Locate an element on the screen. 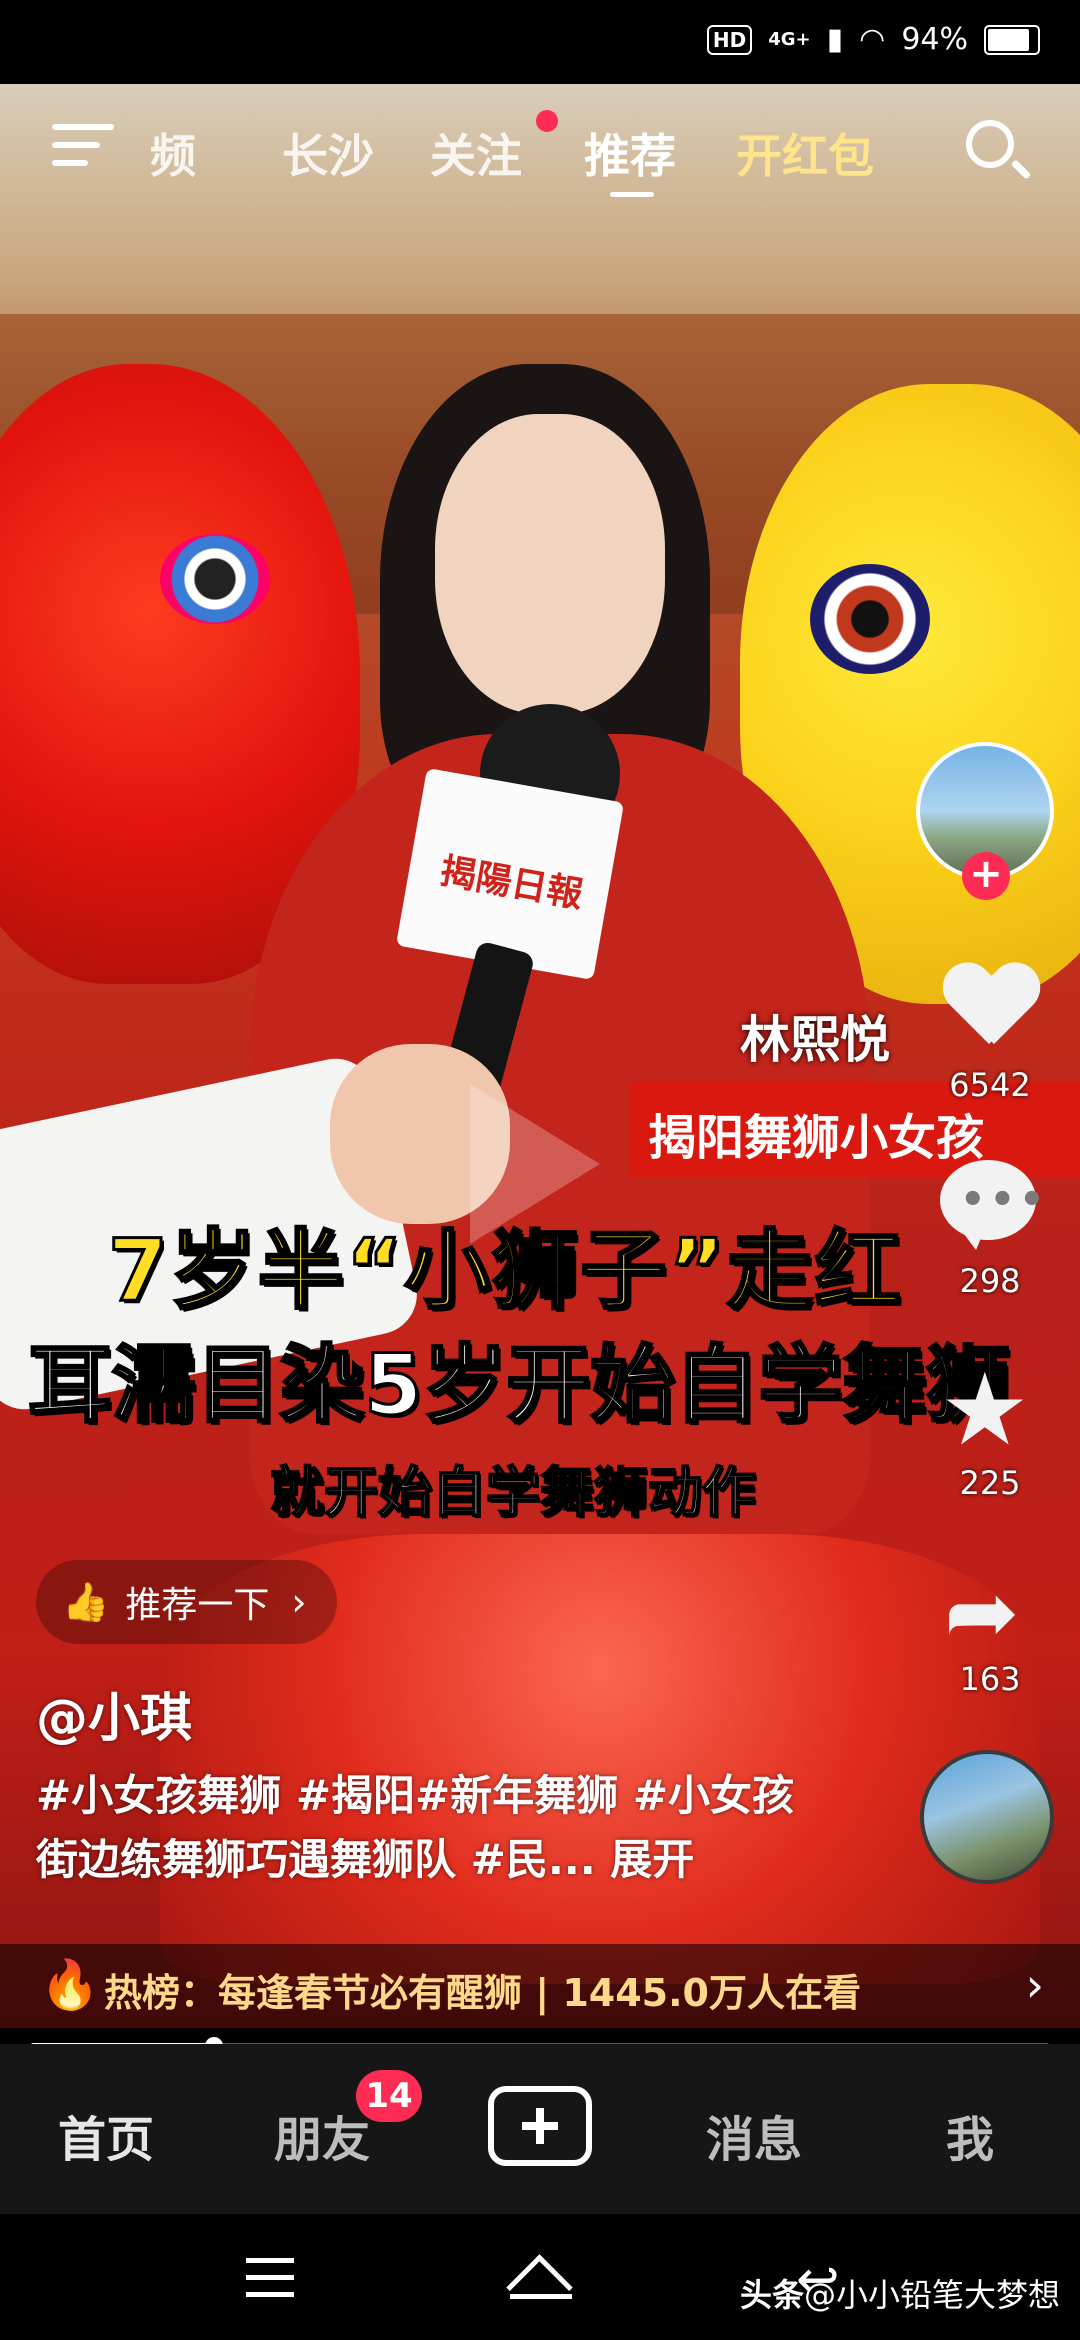  home-icon is located at coordinates (540, 2278).